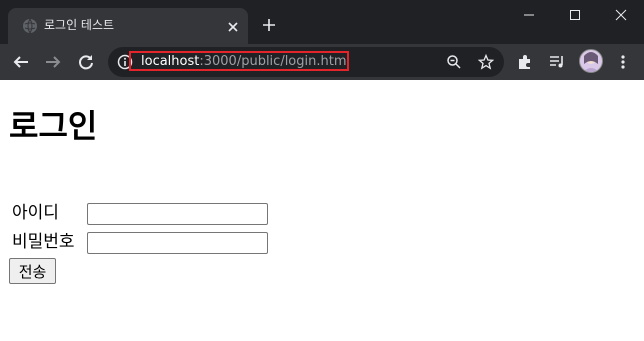  What do you see at coordinates (322, 22) in the screenshot?
I see `tab-strip: 로그인 테스트` at bounding box center [322, 22].